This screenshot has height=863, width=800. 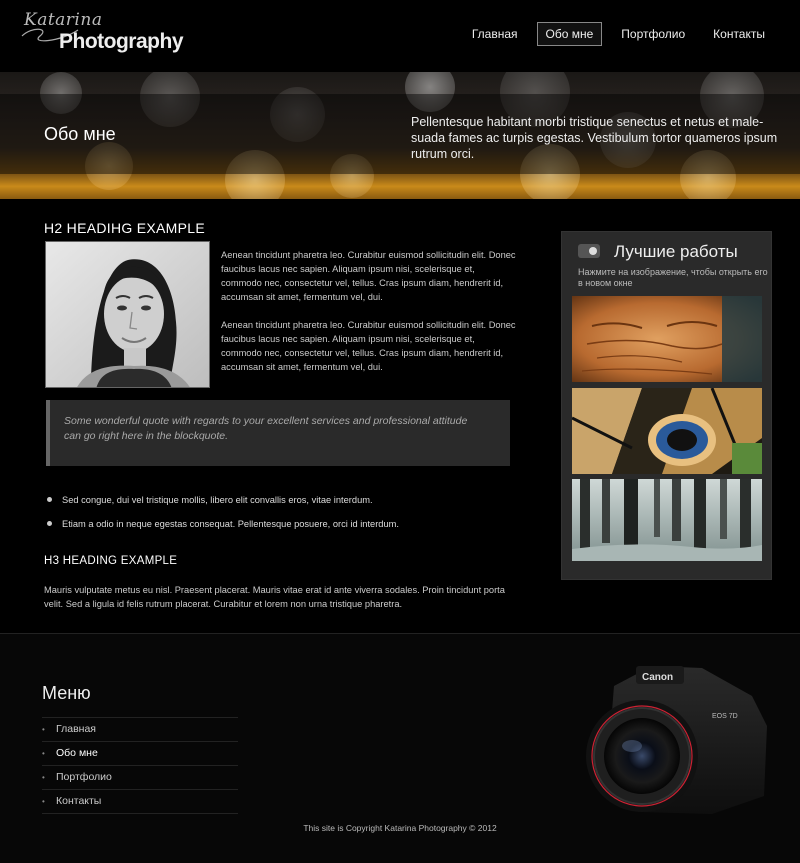 What do you see at coordinates (495, 34) in the screenshot?
I see `nav-item-home: Главная` at bounding box center [495, 34].